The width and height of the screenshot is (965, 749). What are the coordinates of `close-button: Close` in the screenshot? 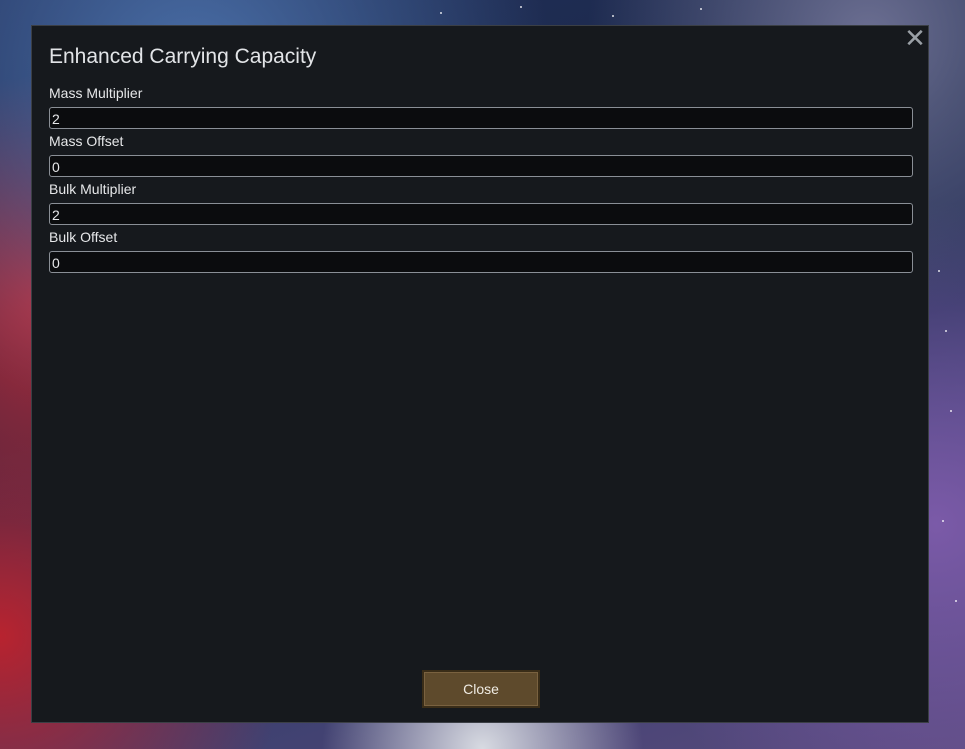 It's located at (481, 689).